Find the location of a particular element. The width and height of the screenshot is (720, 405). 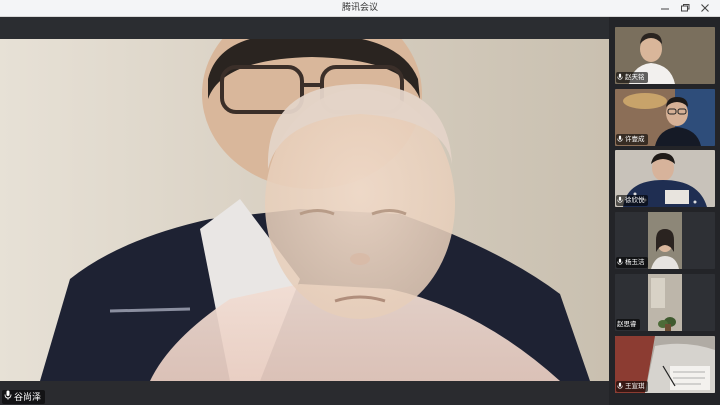

participant-tile: 许壹成 is located at coordinates (665, 117).